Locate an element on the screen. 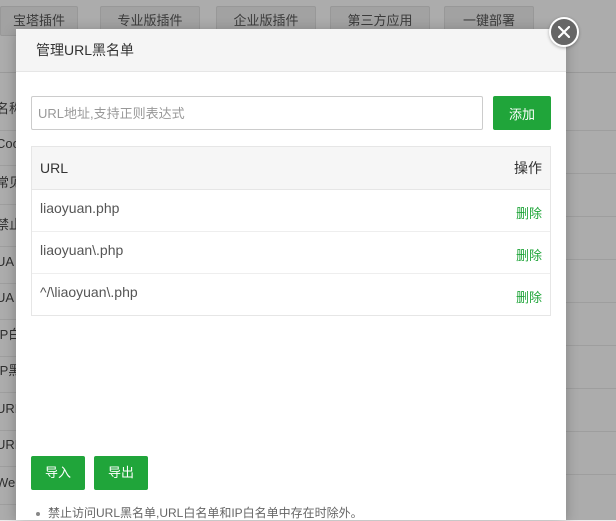  table-row: liaoyuan\.php 删除 is located at coordinates (291, 253).